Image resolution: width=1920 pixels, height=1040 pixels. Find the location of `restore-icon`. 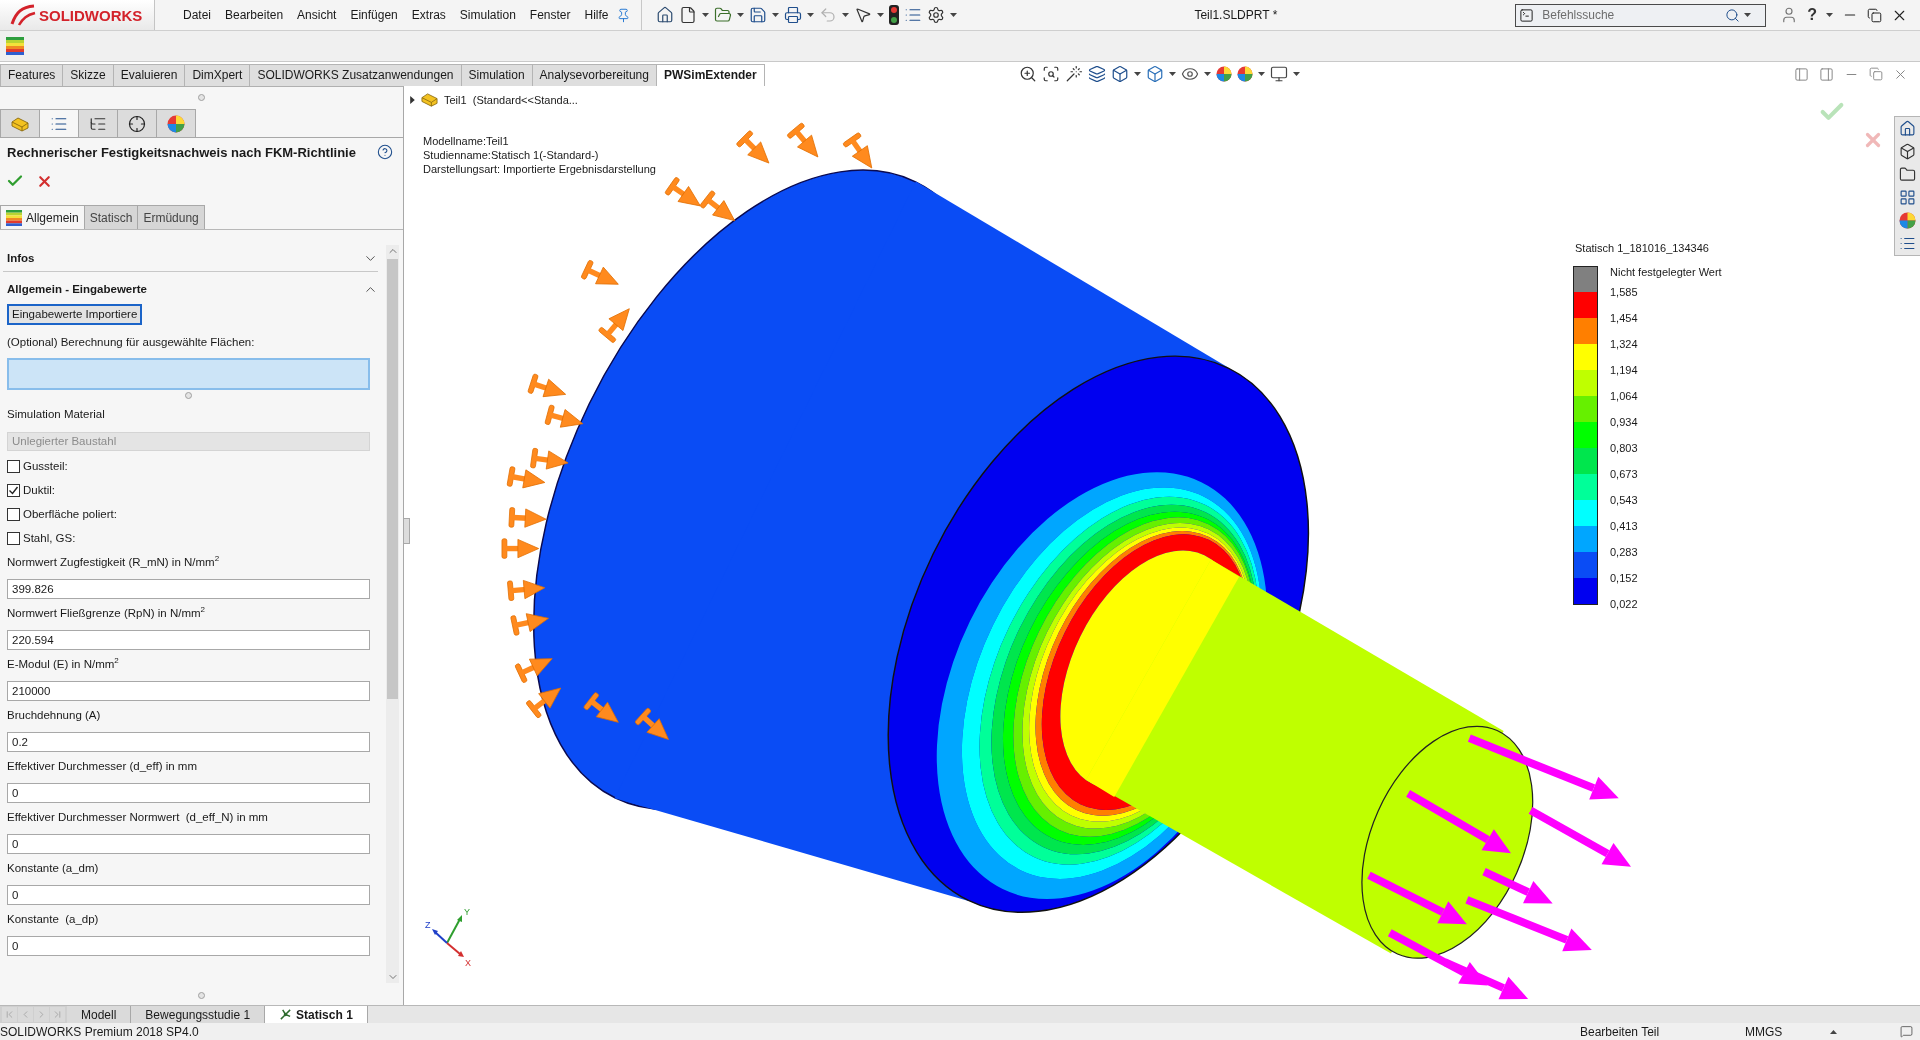

restore-icon is located at coordinates (1874, 15).